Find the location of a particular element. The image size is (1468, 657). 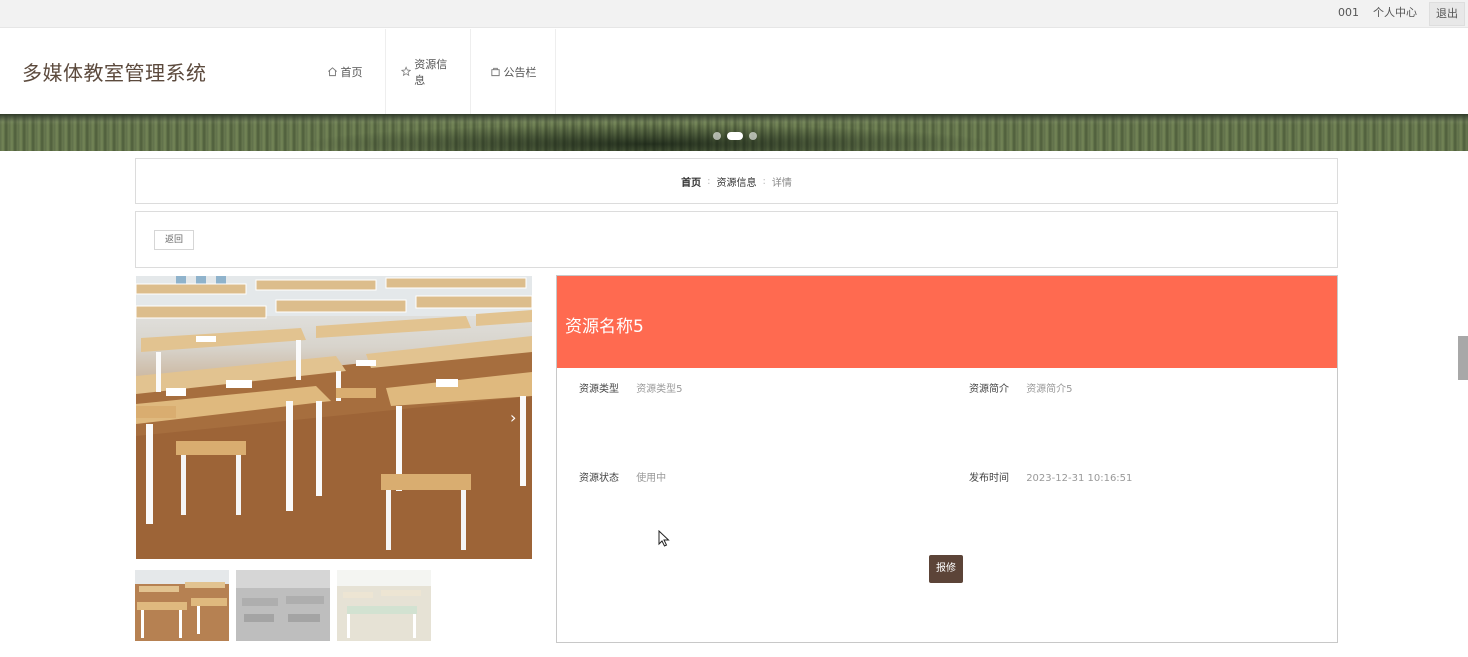

field-label: 发布时间 is located at coordinates (989, 478).